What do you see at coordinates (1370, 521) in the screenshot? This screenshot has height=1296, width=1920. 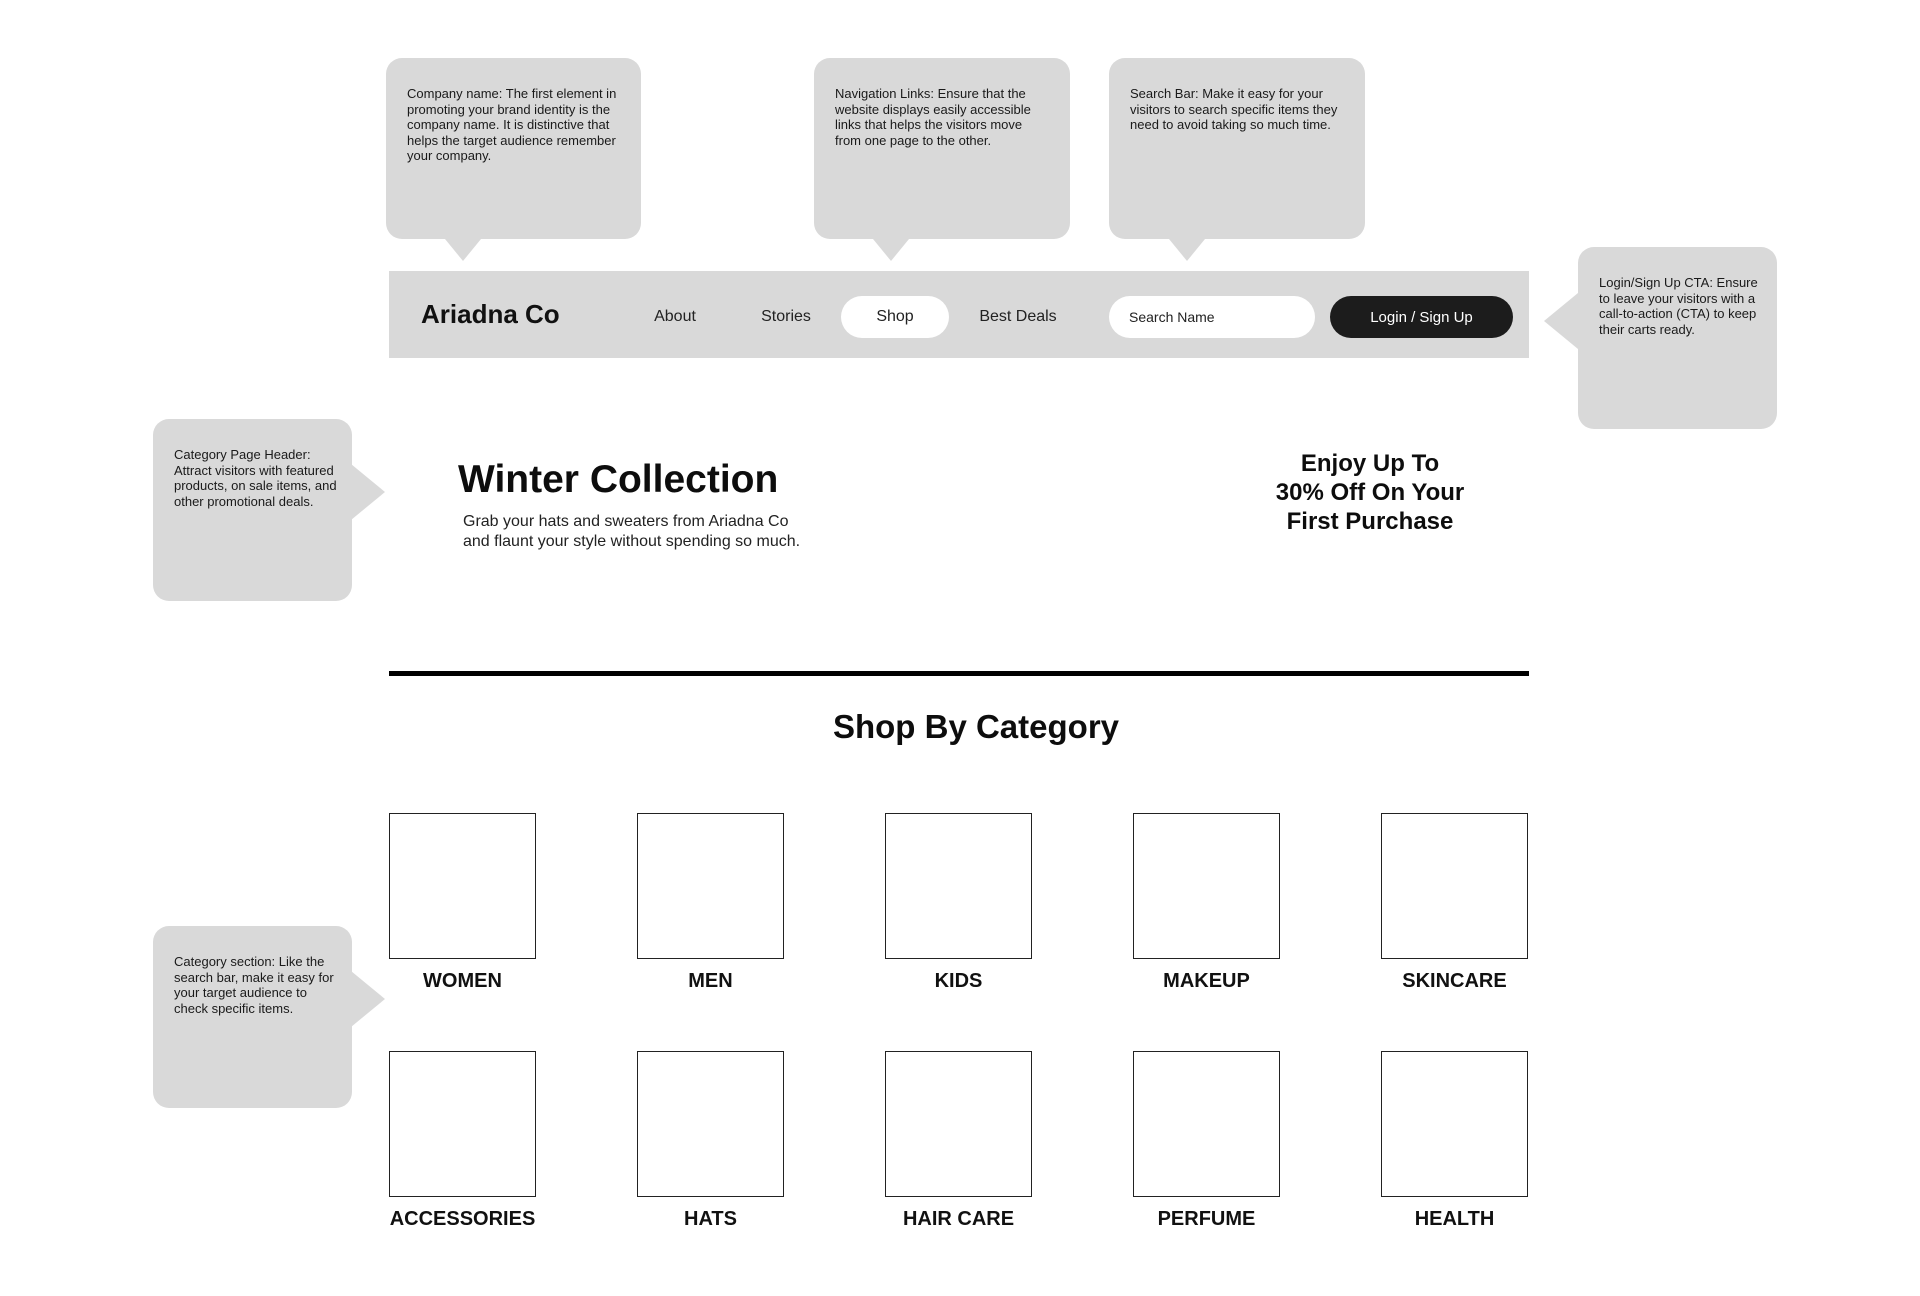 I see `promo-line: First Purchase` at bounding box center [1370, 521].